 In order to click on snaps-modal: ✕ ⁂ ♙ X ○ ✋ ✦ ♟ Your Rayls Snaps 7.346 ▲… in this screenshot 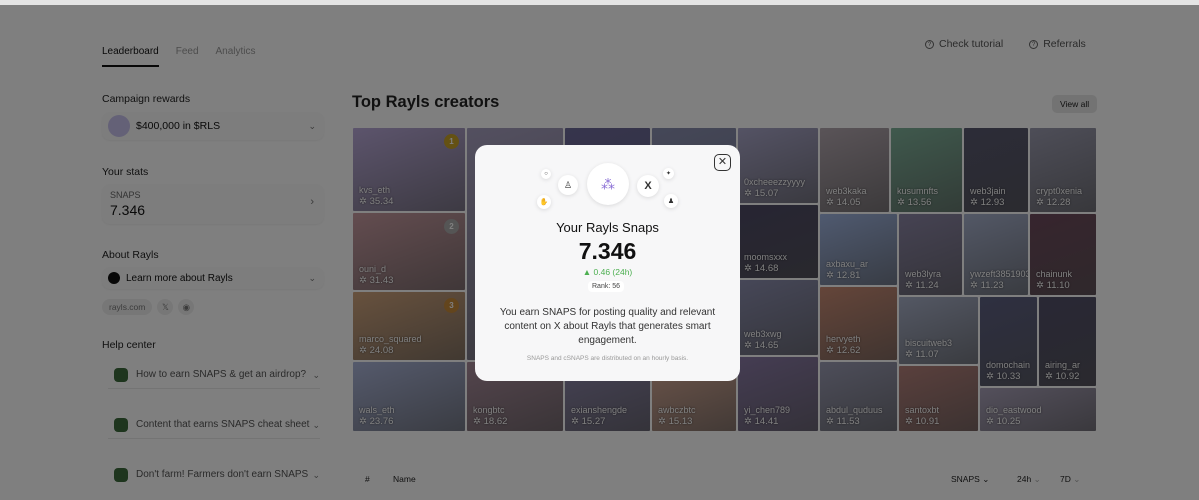, I will do `click(607, 263)`.